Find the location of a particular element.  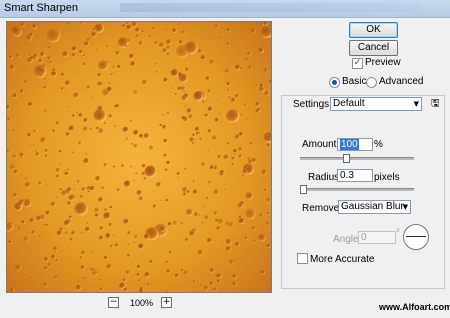

remove-select-value: Gaussian Blur is located at coordinates (372, 206).